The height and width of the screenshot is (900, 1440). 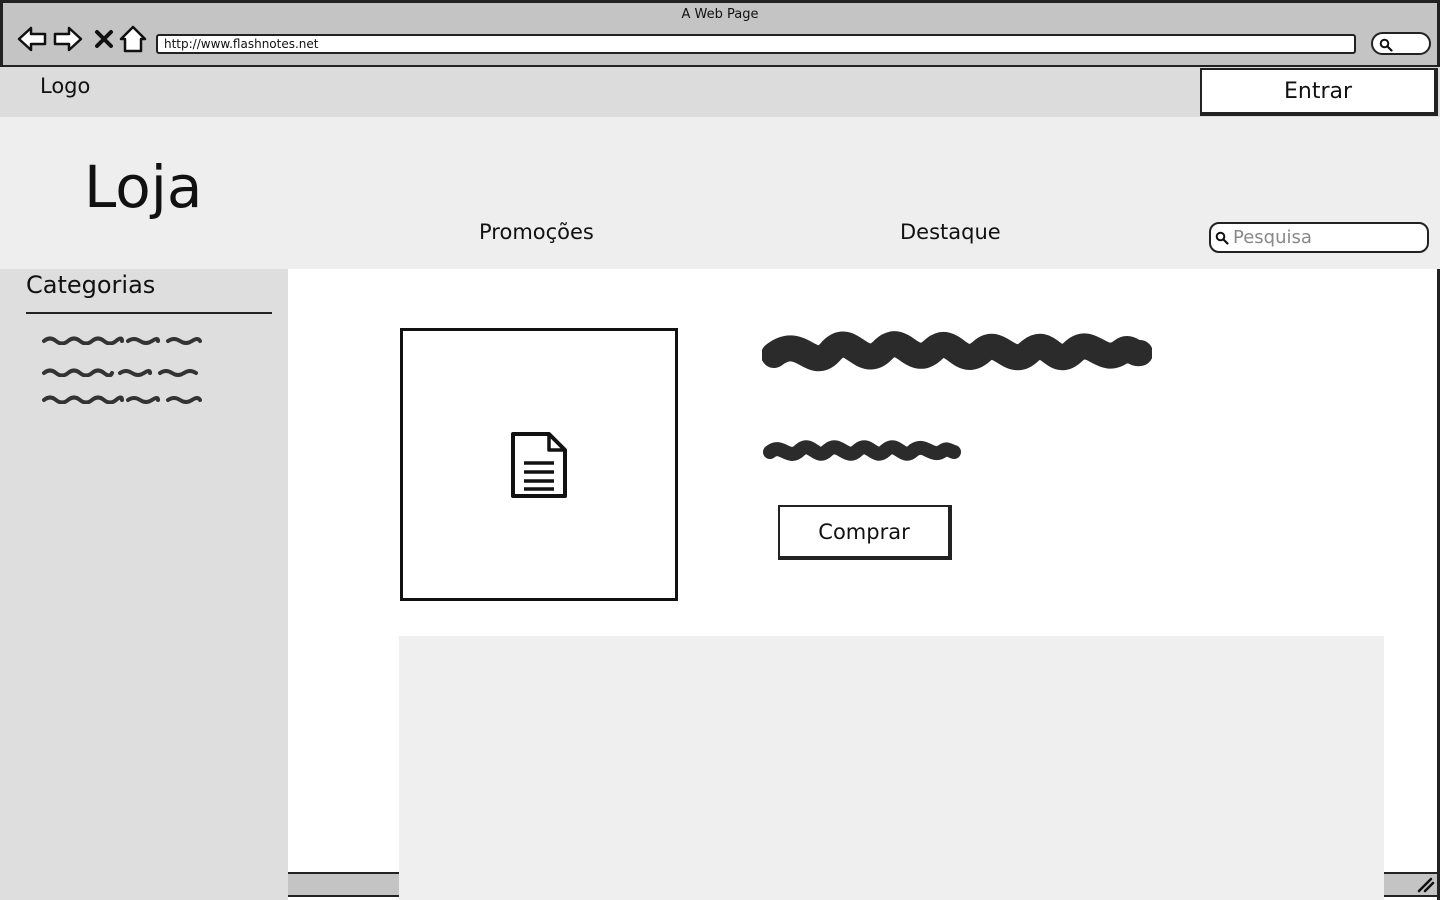 I want to click on site-search-box, so click(x=1319, y=237).